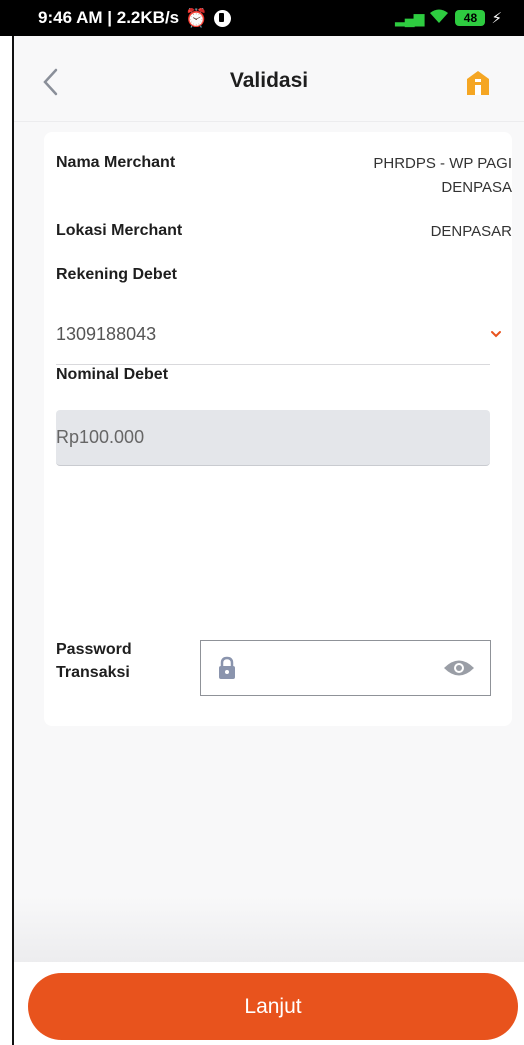  Describe the element at coordinates (196, 17) in the screenshot. I see `alarm-icon: ⏰` at that location.